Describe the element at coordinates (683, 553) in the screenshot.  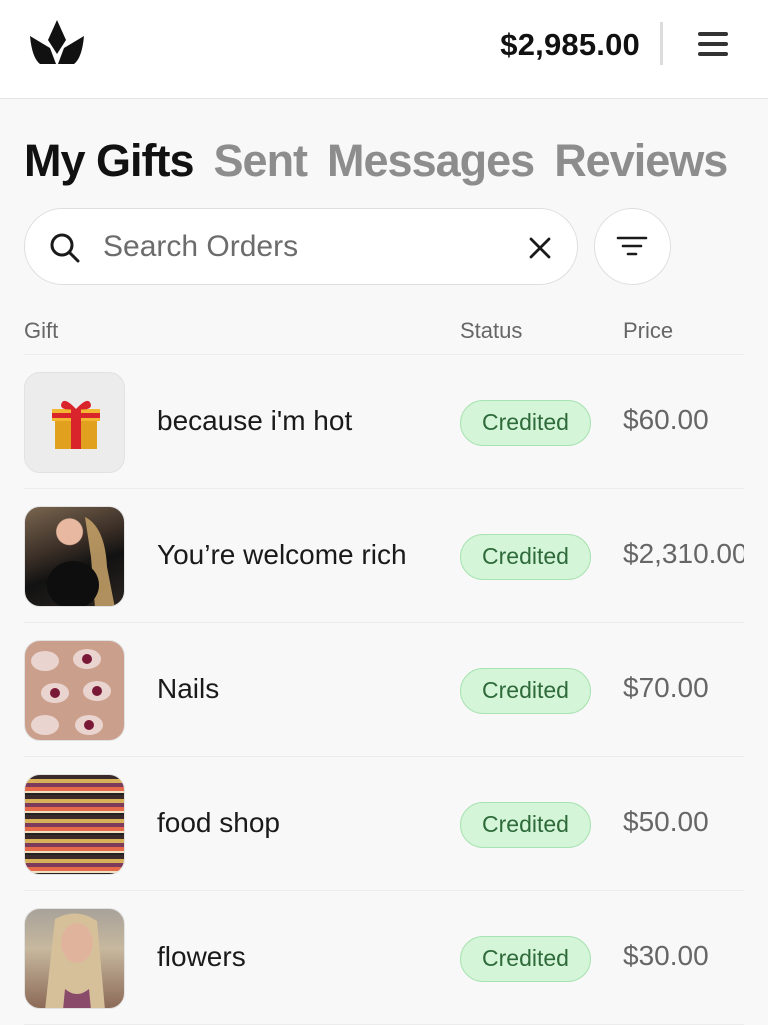
I see `gift-price: $2,310.00` at that location.